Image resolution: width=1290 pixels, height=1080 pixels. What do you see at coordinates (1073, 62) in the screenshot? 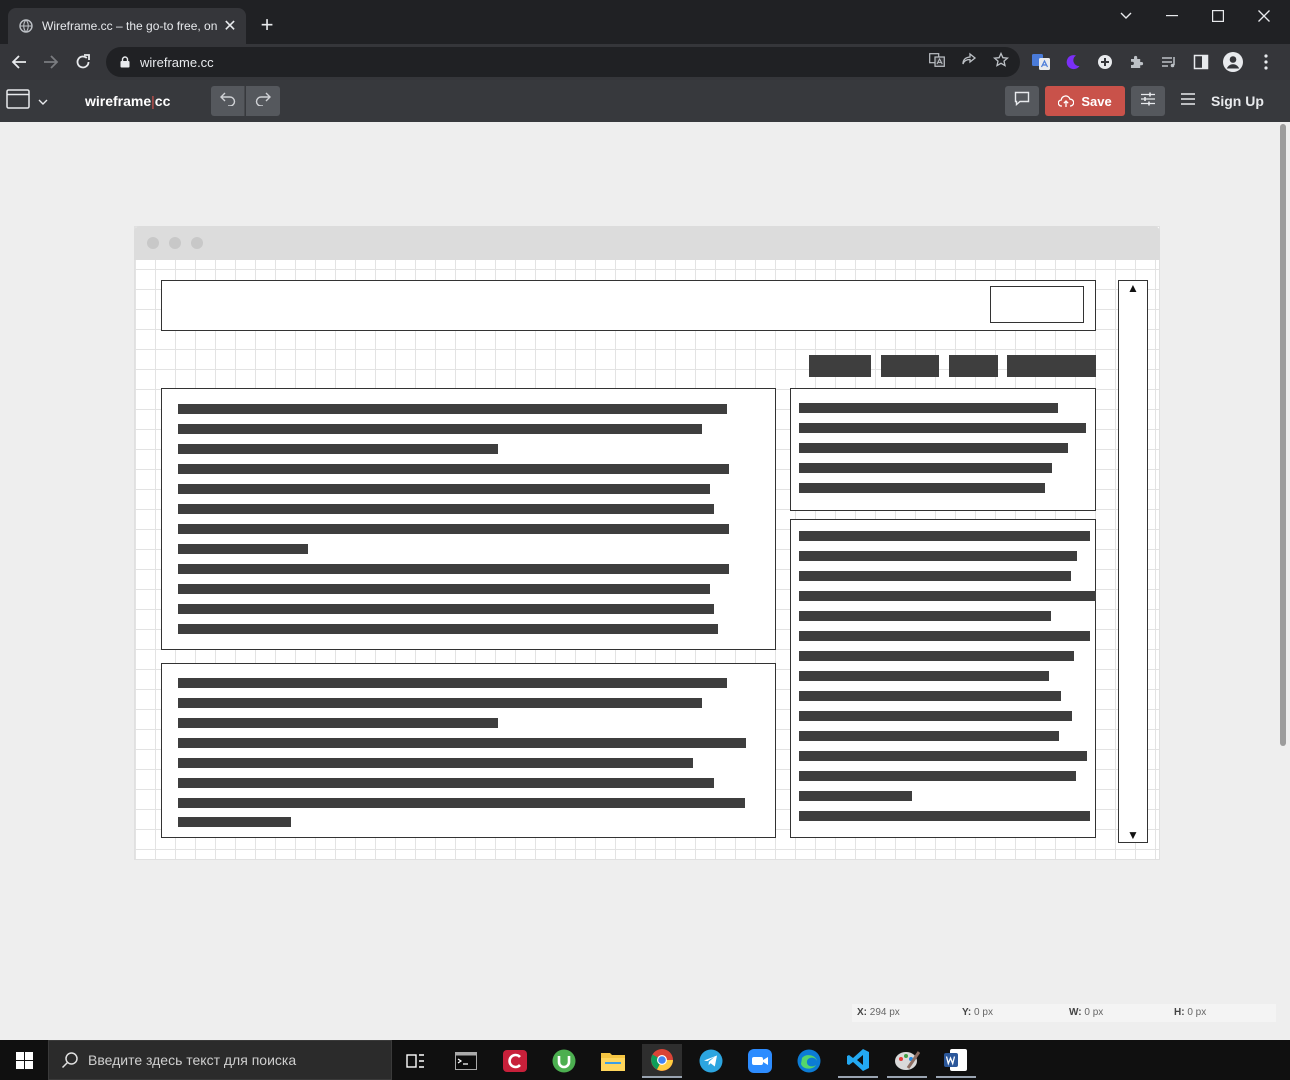
I see `dark-mode-moon-icon` at bounding box center [1073, 62].